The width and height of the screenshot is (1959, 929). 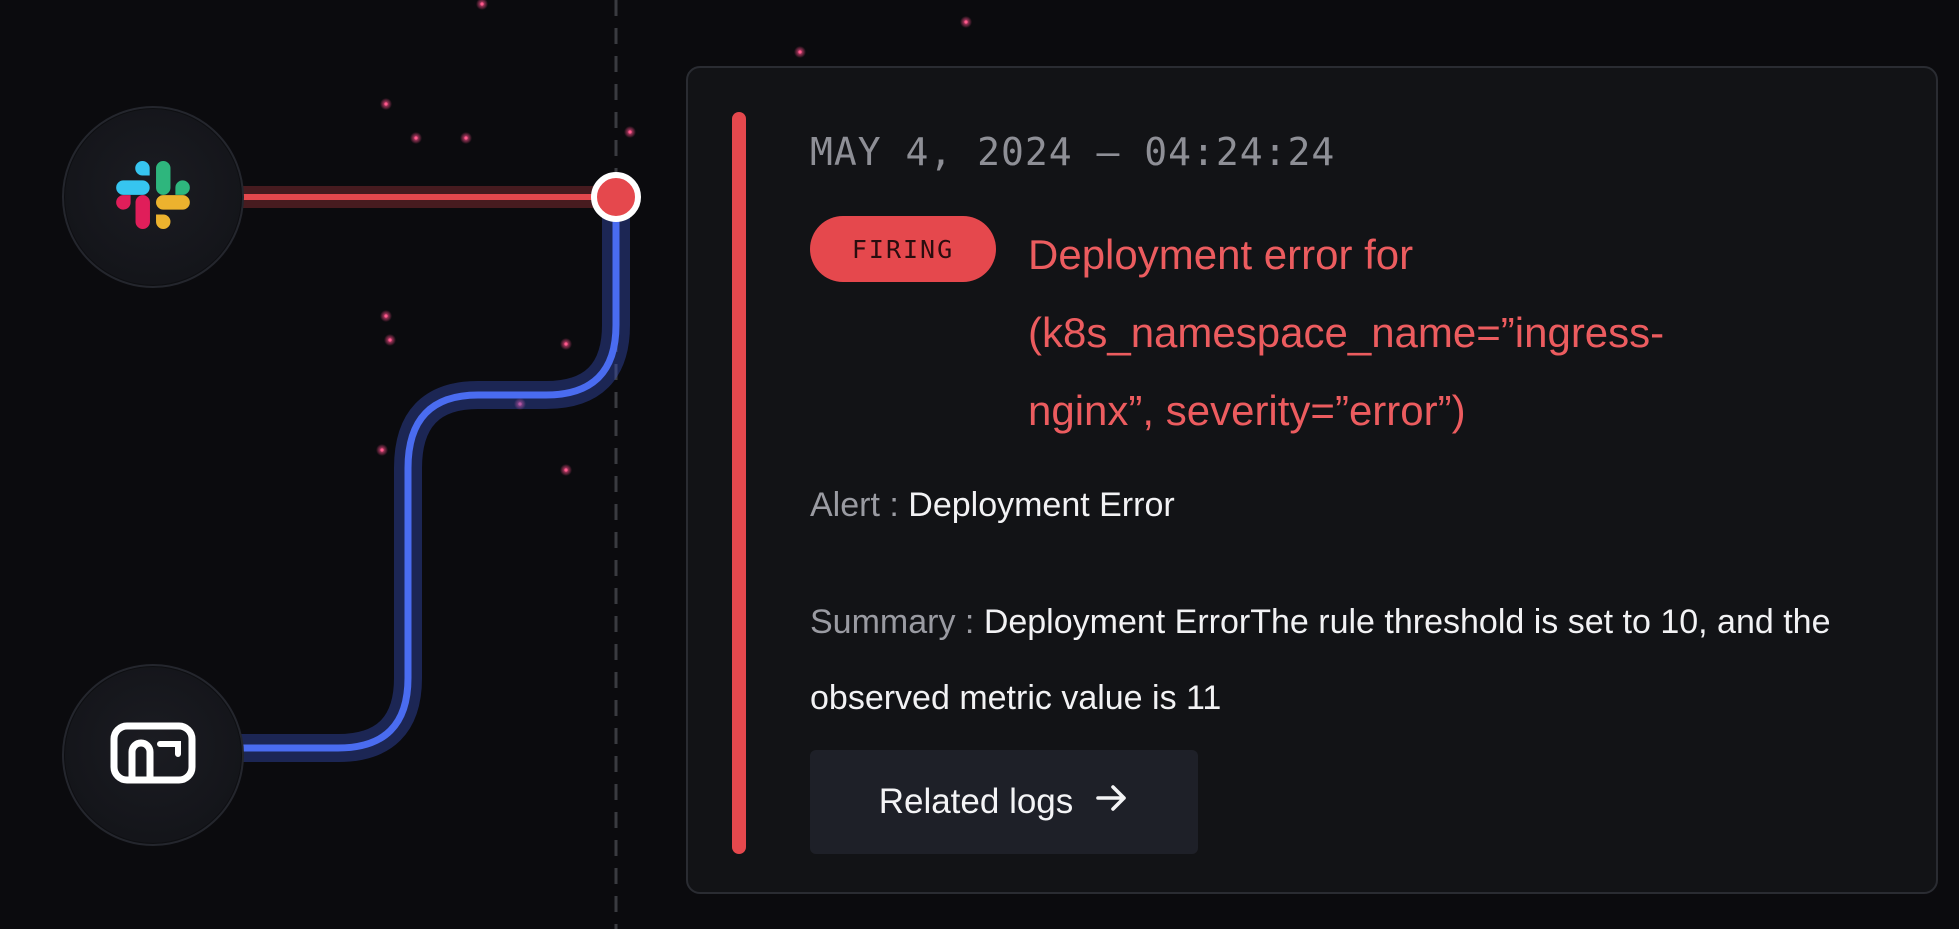 I want to click on inbox-connector-line, so click(x=429, y=474).